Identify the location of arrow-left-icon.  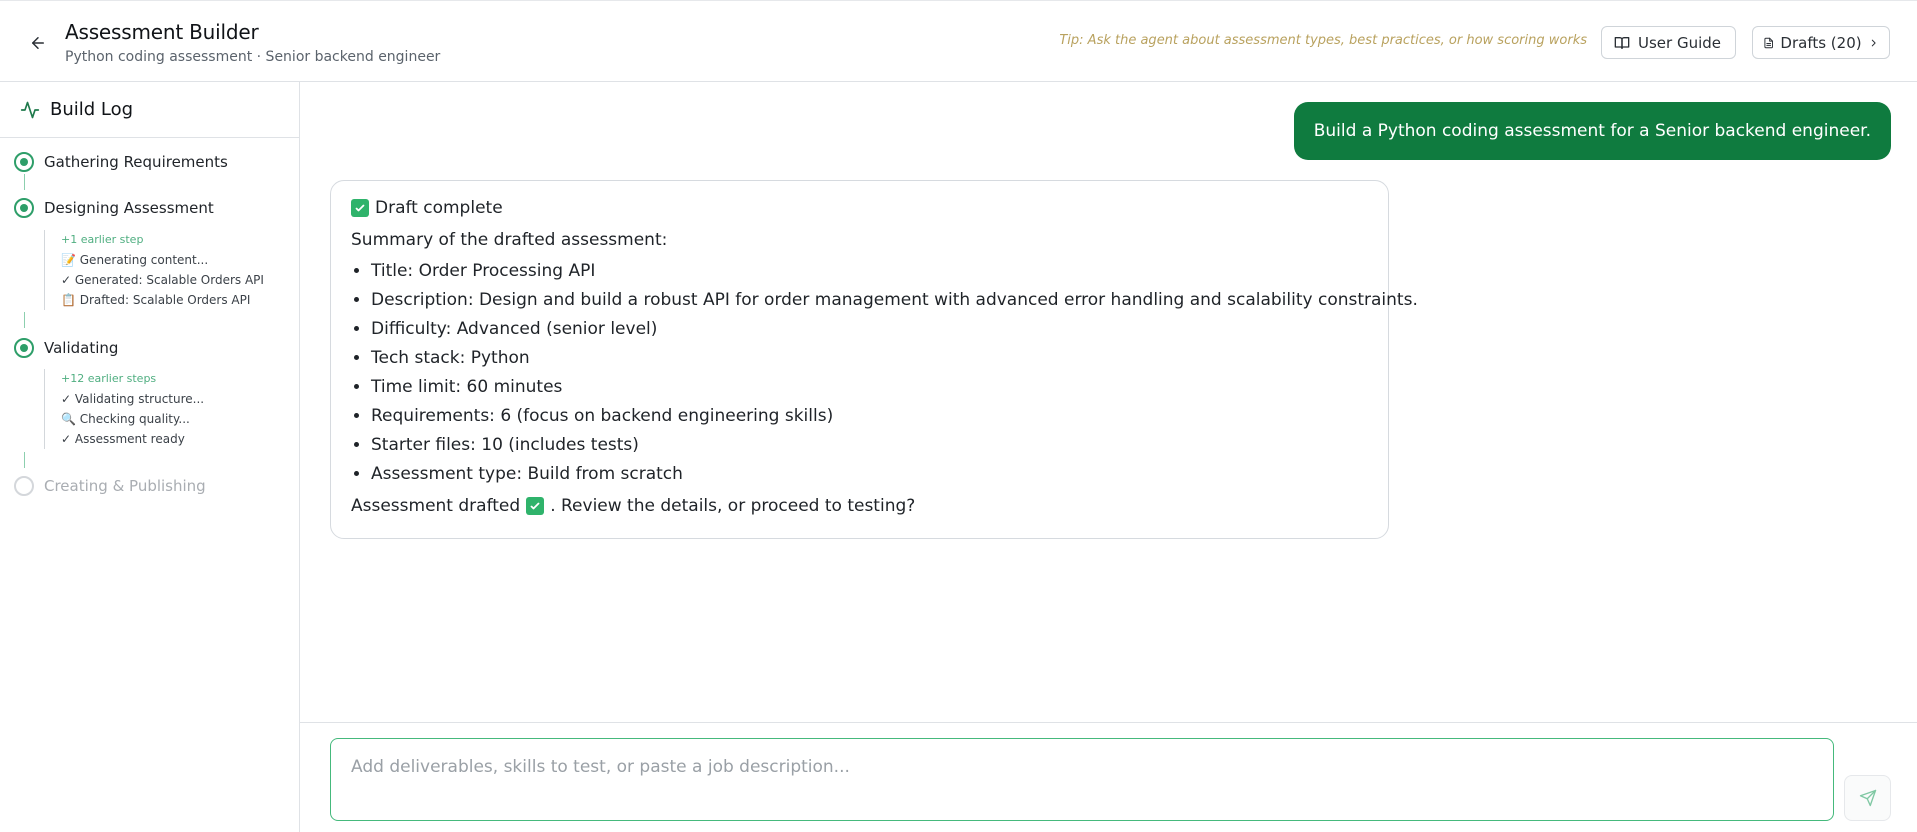
(38, 43).